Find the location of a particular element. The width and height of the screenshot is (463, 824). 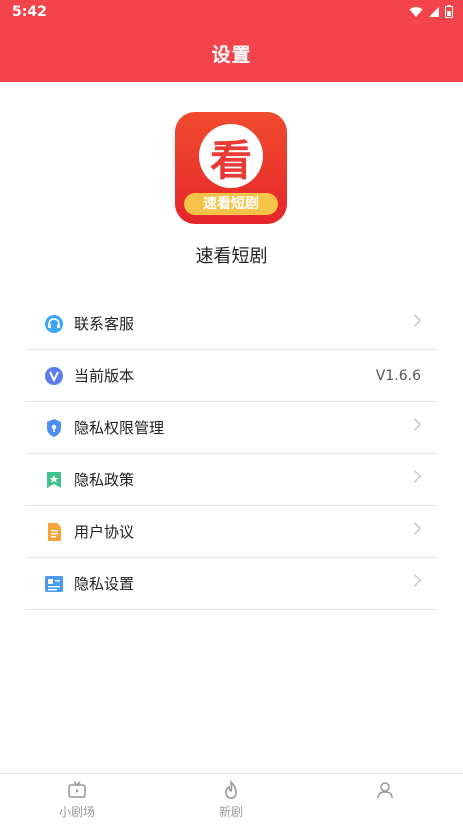

menu-item-label: 用户协议 is located at coordinates (104, 532).